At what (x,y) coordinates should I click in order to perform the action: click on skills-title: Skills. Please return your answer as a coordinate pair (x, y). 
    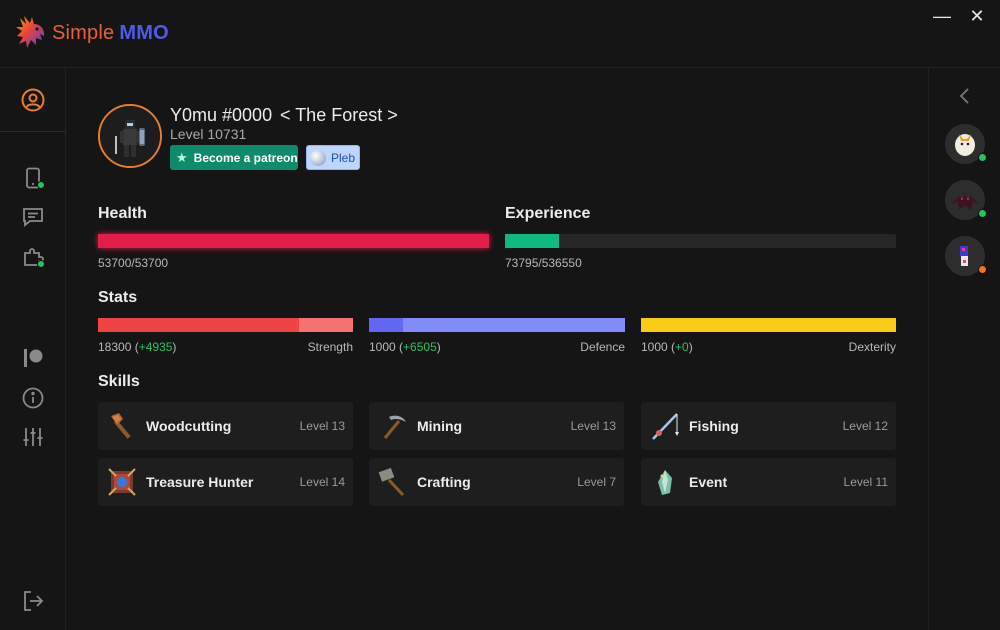
    Looking at the image, I should click on (119, 381).